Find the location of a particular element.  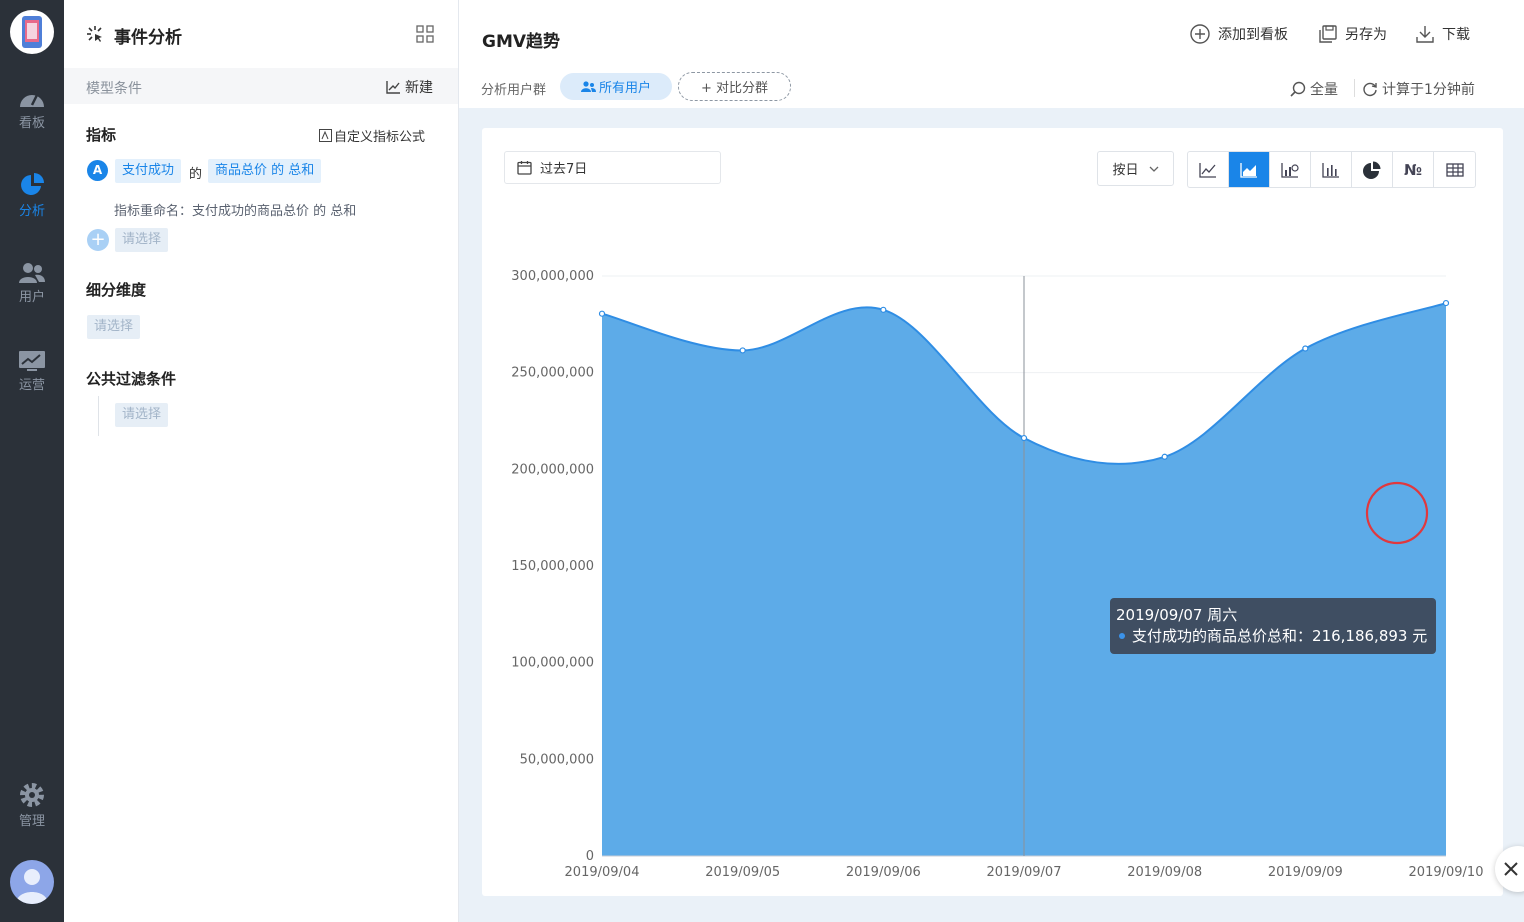

tooltip-row: 支付成功的商品总价总和 ： 216,186,893 元 is located at coordinates (1273, 636).